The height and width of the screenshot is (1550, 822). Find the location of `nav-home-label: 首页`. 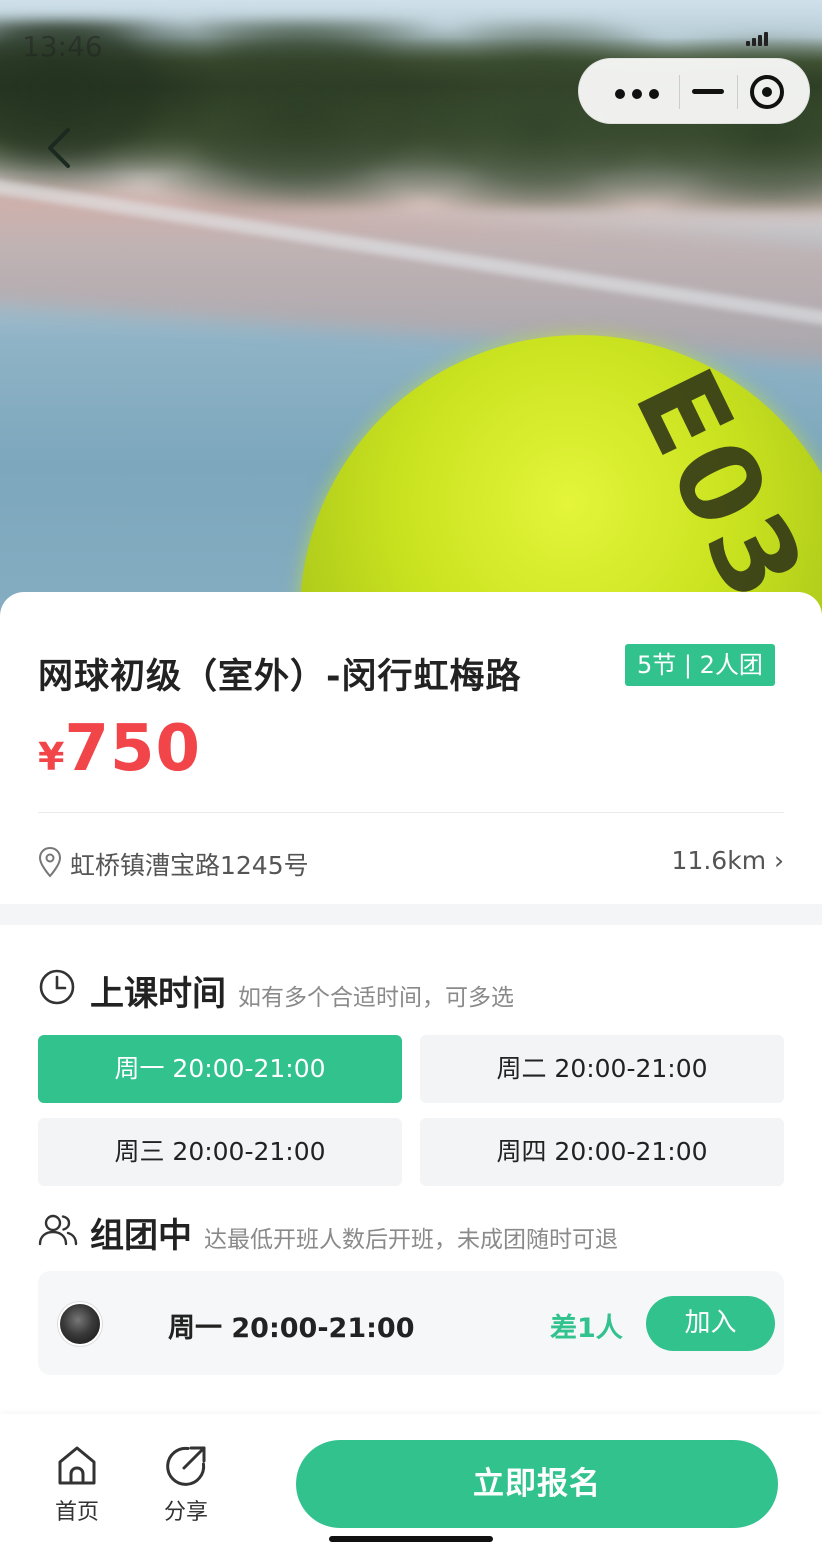

nav-home-label: 首页 is located at coordinates (76, 1512).